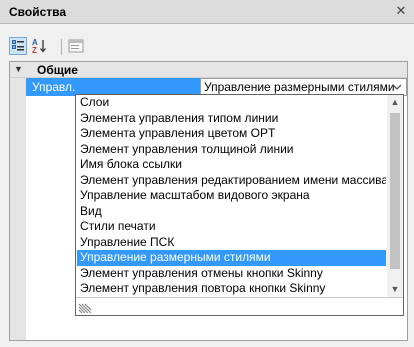 The width and height of the screenshot is (414, 347). I want to click on panel-titlebar: Свойства ✕, so click(207, 12).